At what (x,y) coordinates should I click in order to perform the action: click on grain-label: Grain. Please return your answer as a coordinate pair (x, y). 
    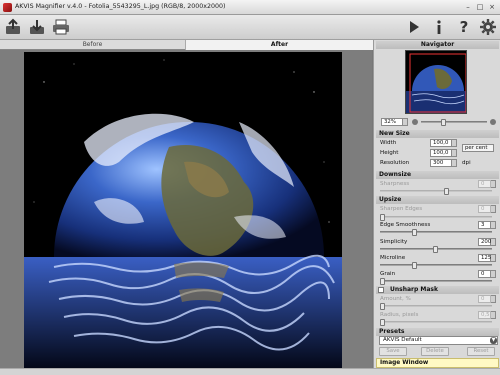
    Looking at the image, I should click on (388, 274).